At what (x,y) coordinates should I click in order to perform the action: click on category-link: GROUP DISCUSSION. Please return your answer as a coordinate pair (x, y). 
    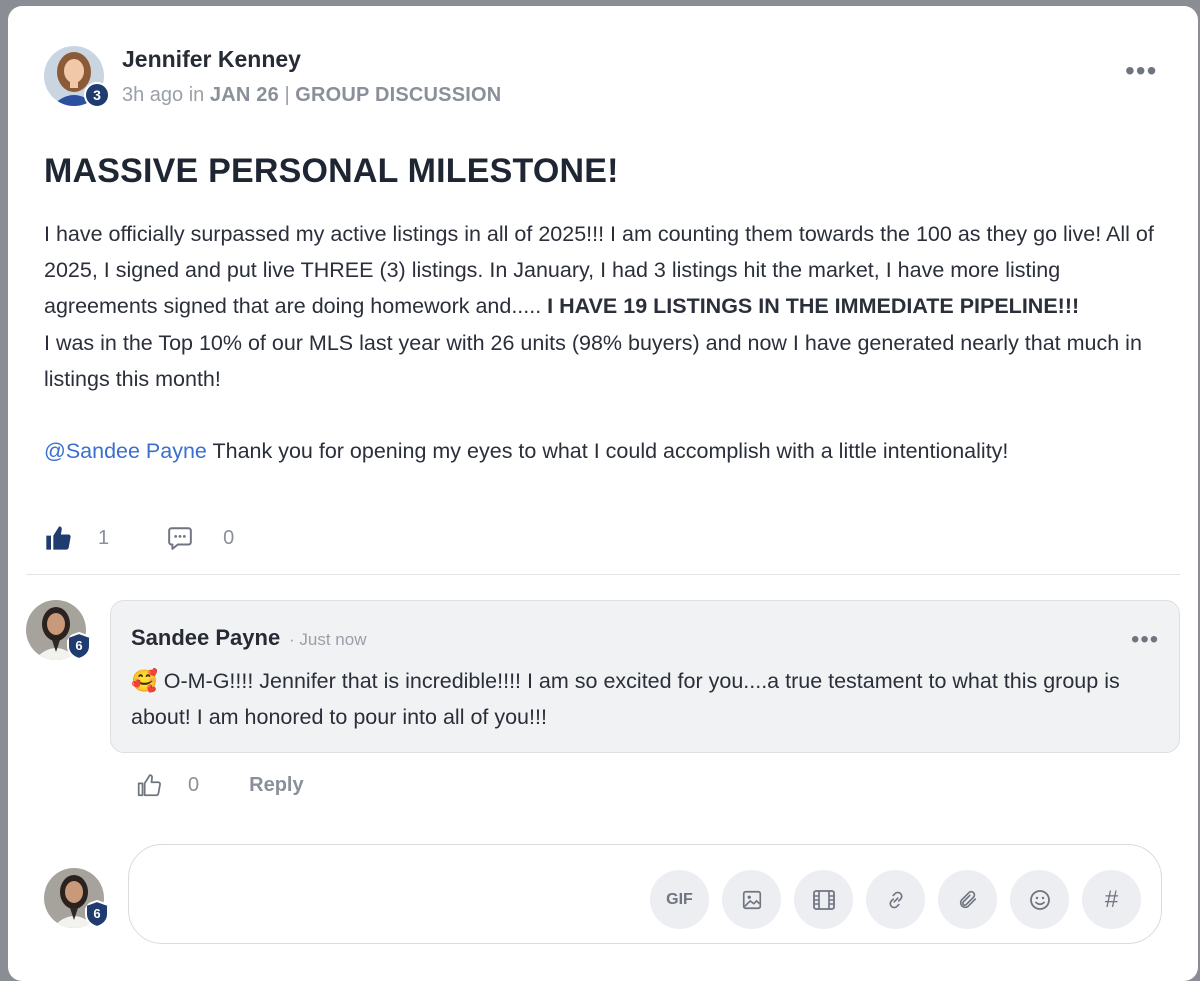
    Looking at the image, I should click on (398, 95).